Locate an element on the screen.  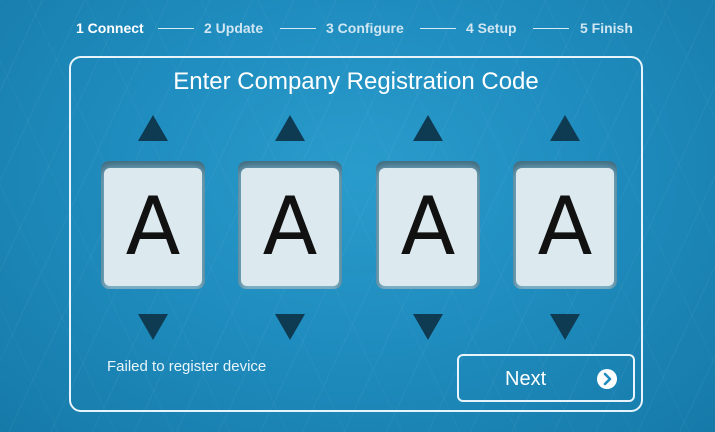
step-setup: 4 Setup is located at coordinates (491, 28).